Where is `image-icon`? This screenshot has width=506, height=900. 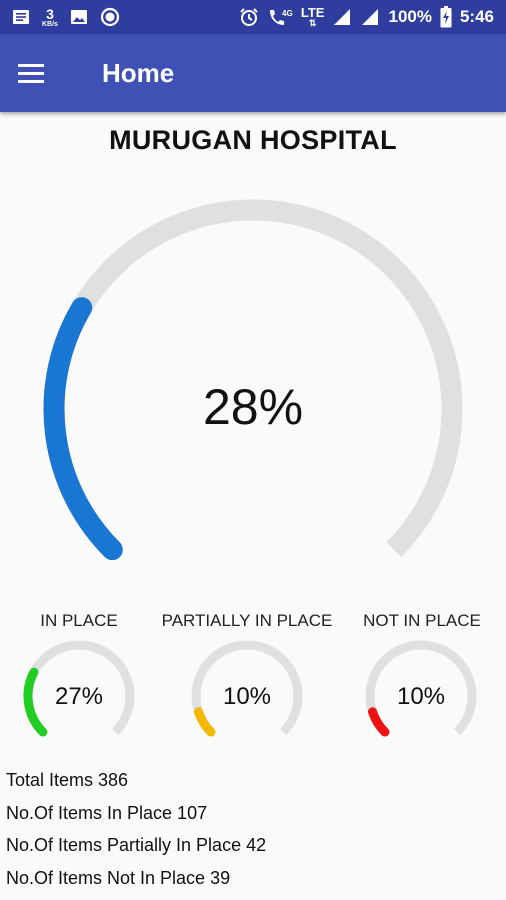 image-icon is located at coordinates (79, 17).